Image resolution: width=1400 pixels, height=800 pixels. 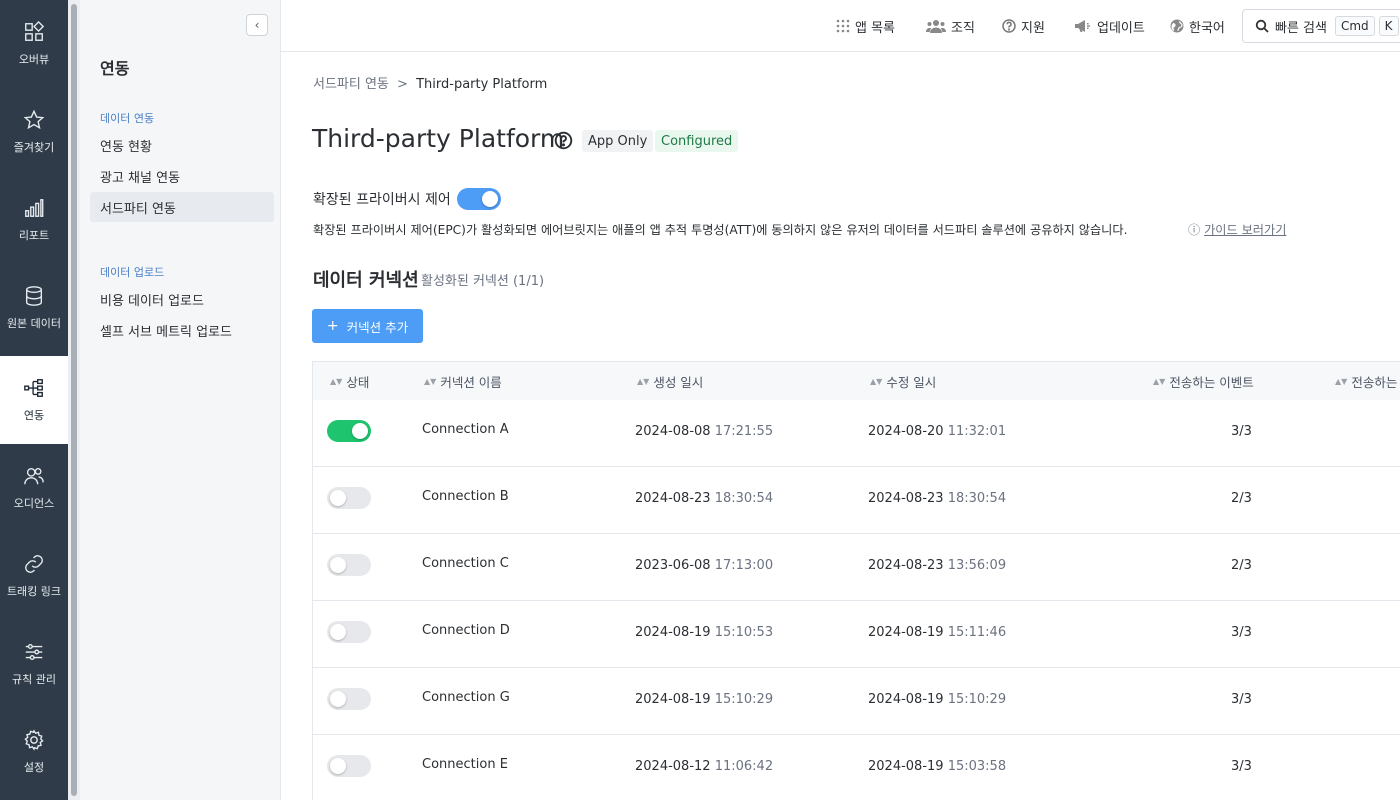 What do you see at coordinates (466, 697) in the screenshot?
I see `connection-name: Connection G` at bounding box center [466, 697].